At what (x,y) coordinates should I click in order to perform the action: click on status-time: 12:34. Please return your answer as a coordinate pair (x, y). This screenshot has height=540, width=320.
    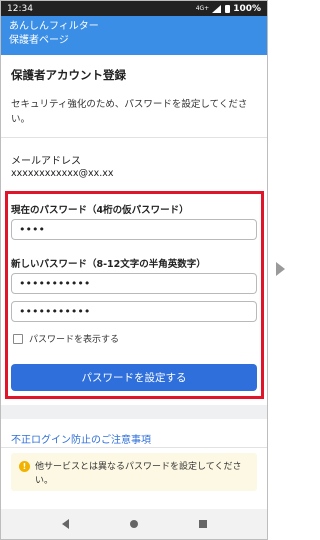
    Looking at the image, I should click on (20, 8).